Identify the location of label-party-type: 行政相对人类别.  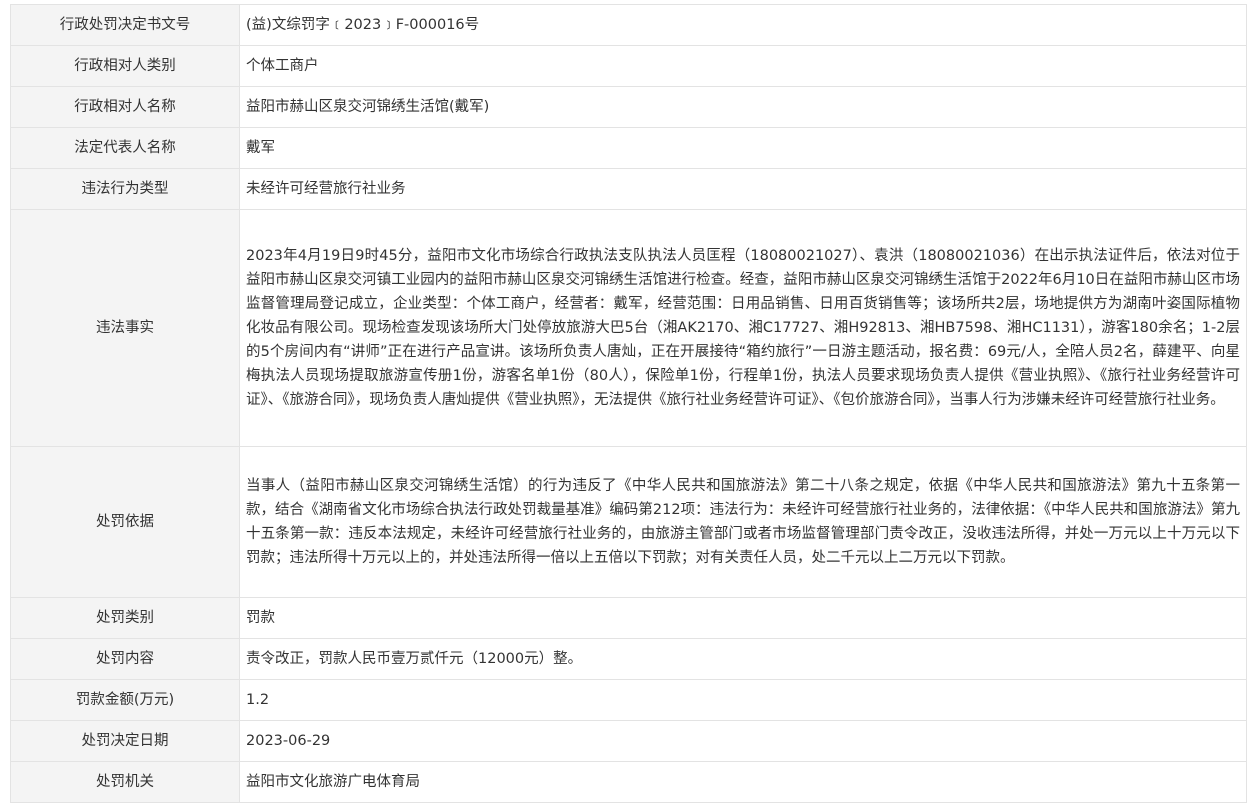
(125, 66).